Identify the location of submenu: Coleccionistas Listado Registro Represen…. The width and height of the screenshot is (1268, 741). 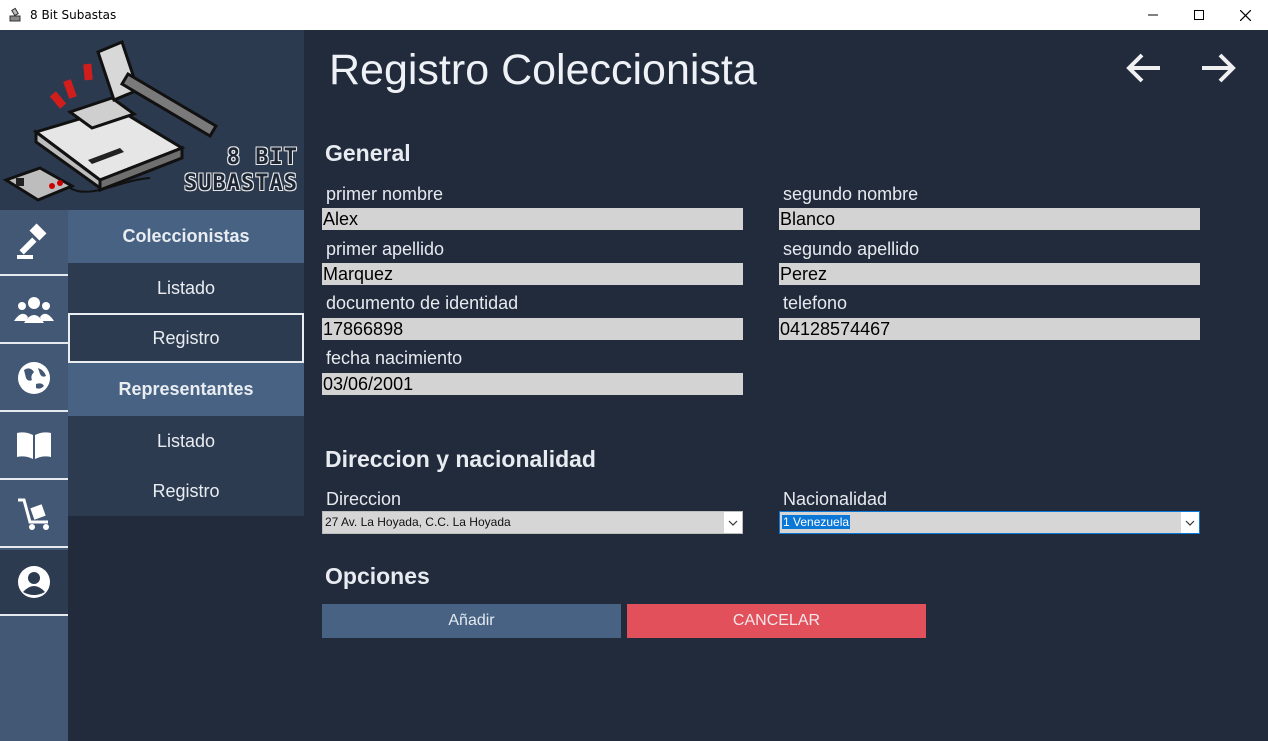
(186, 363).